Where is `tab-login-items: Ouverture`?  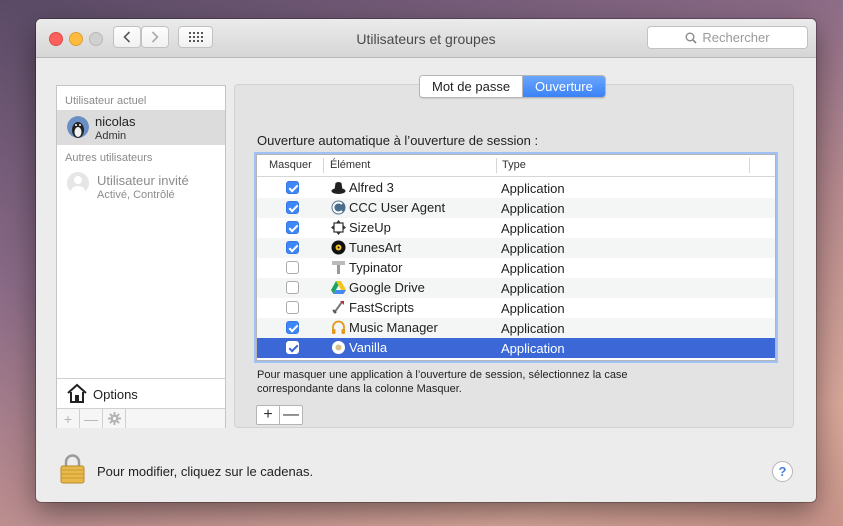
tab-login-items: Ouverture is located at coordinates (564, 86).